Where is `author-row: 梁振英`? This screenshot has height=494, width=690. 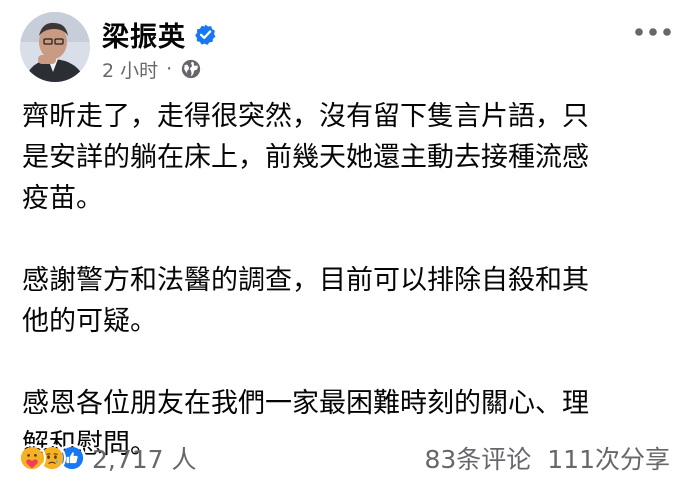 author-row: 梁振英 is located at coordinates (159, 34).